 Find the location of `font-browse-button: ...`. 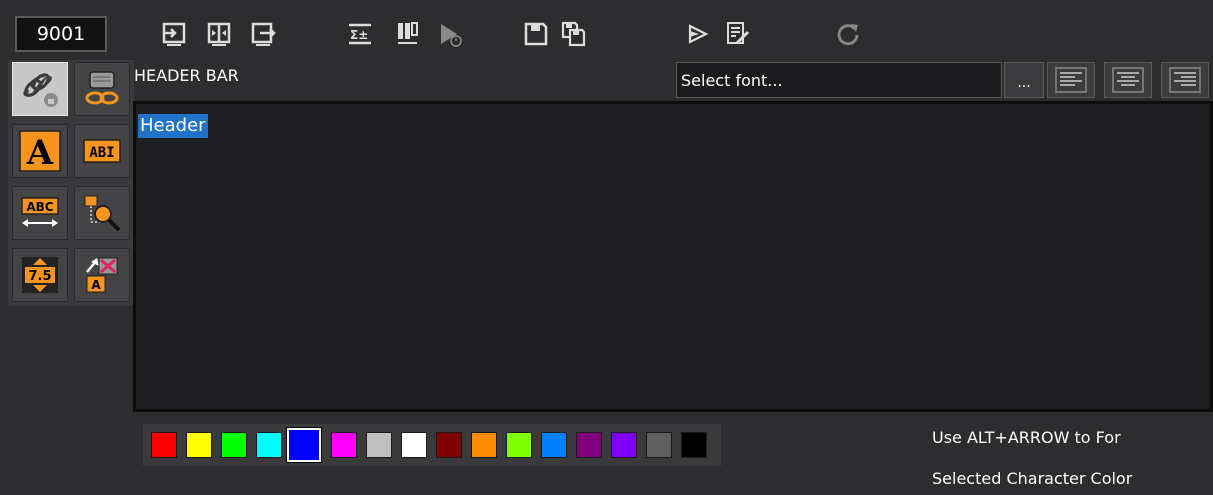

font-browse-button: ... is located at coordinates (1024, 80).